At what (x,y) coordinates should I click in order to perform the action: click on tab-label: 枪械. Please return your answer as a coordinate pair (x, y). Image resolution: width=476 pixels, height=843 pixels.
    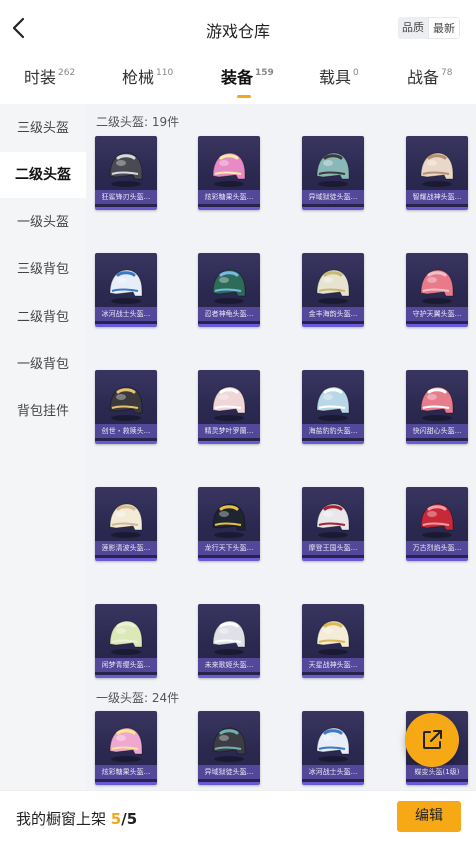
    Looking at the image, I should click on (138, 77).